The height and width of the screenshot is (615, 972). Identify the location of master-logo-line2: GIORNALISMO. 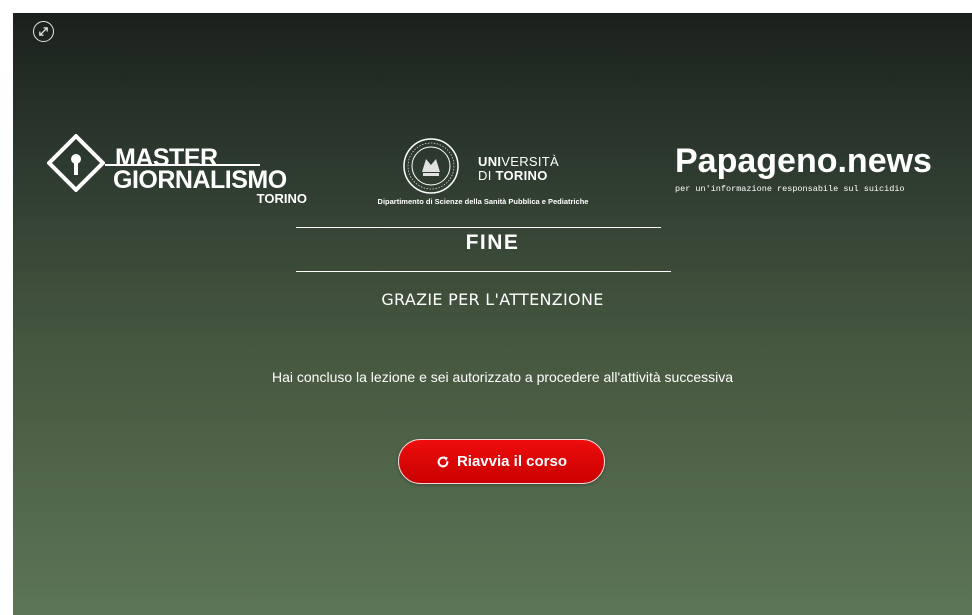
(200, 180).